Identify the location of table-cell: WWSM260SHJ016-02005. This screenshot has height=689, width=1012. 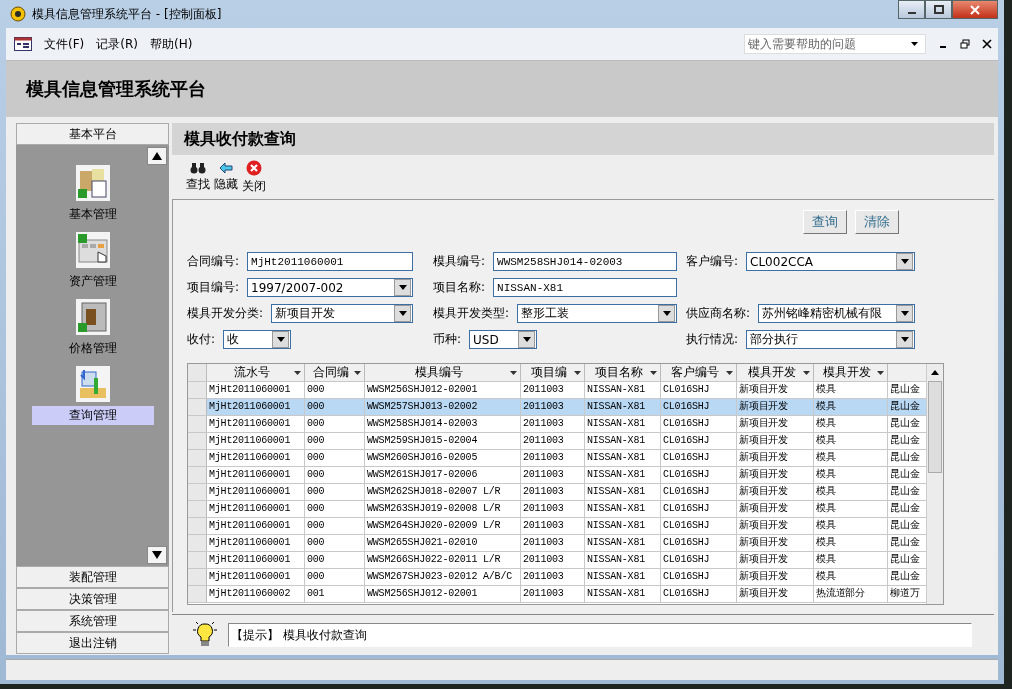
(443, 458).